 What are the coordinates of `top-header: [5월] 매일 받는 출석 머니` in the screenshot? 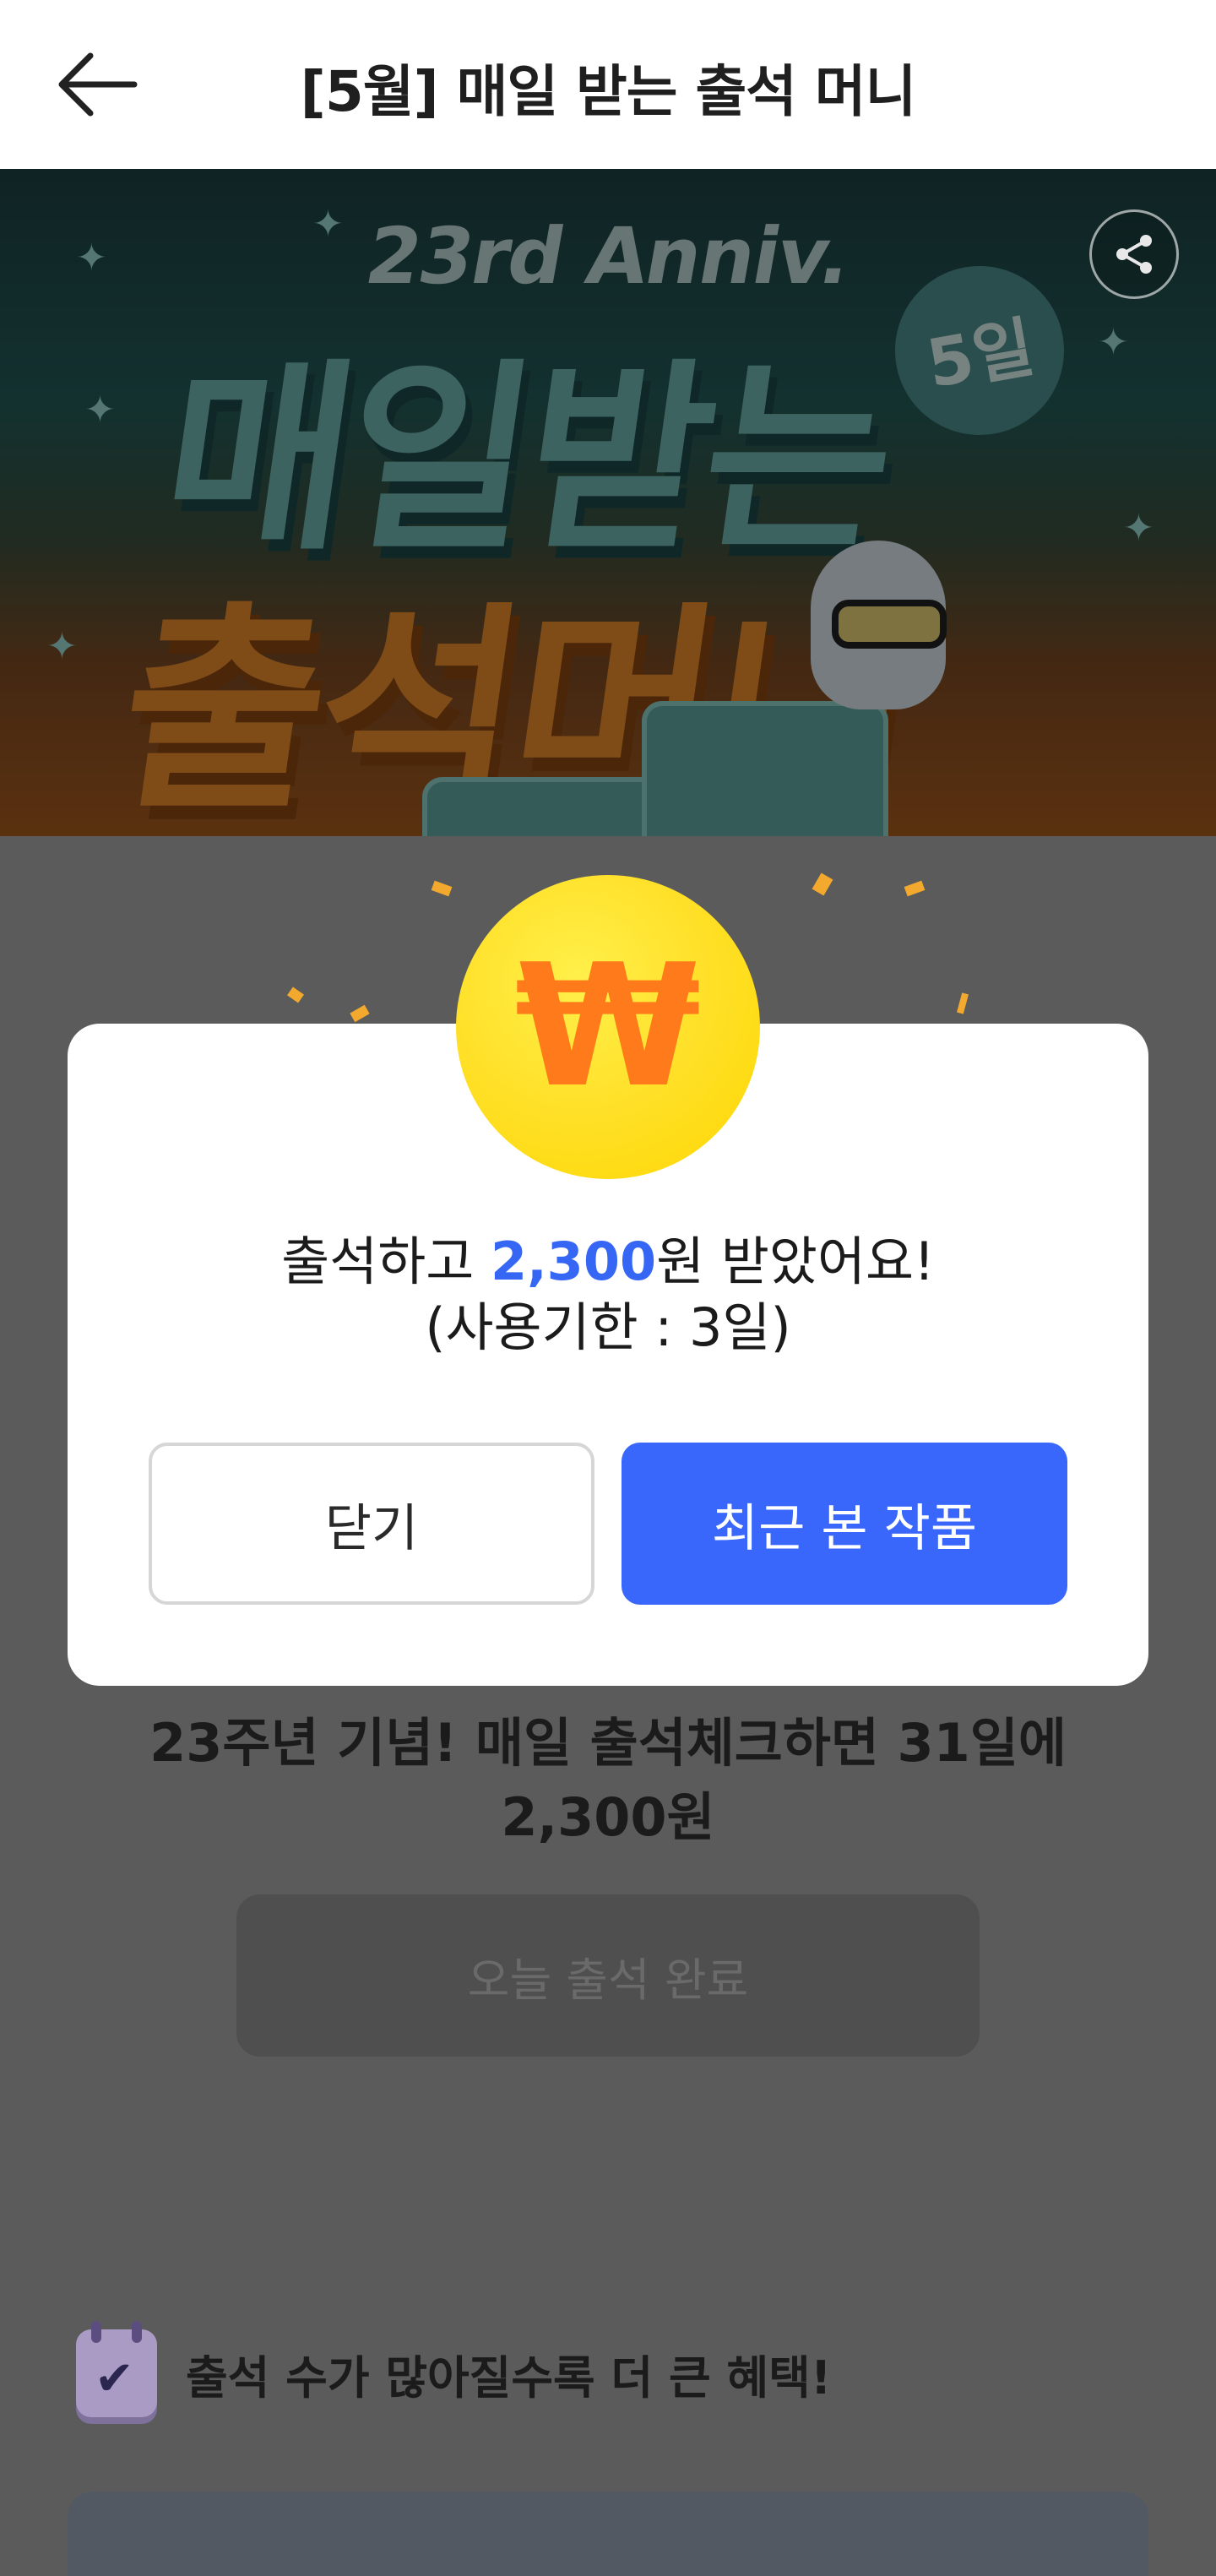 It's located at (608, 84).